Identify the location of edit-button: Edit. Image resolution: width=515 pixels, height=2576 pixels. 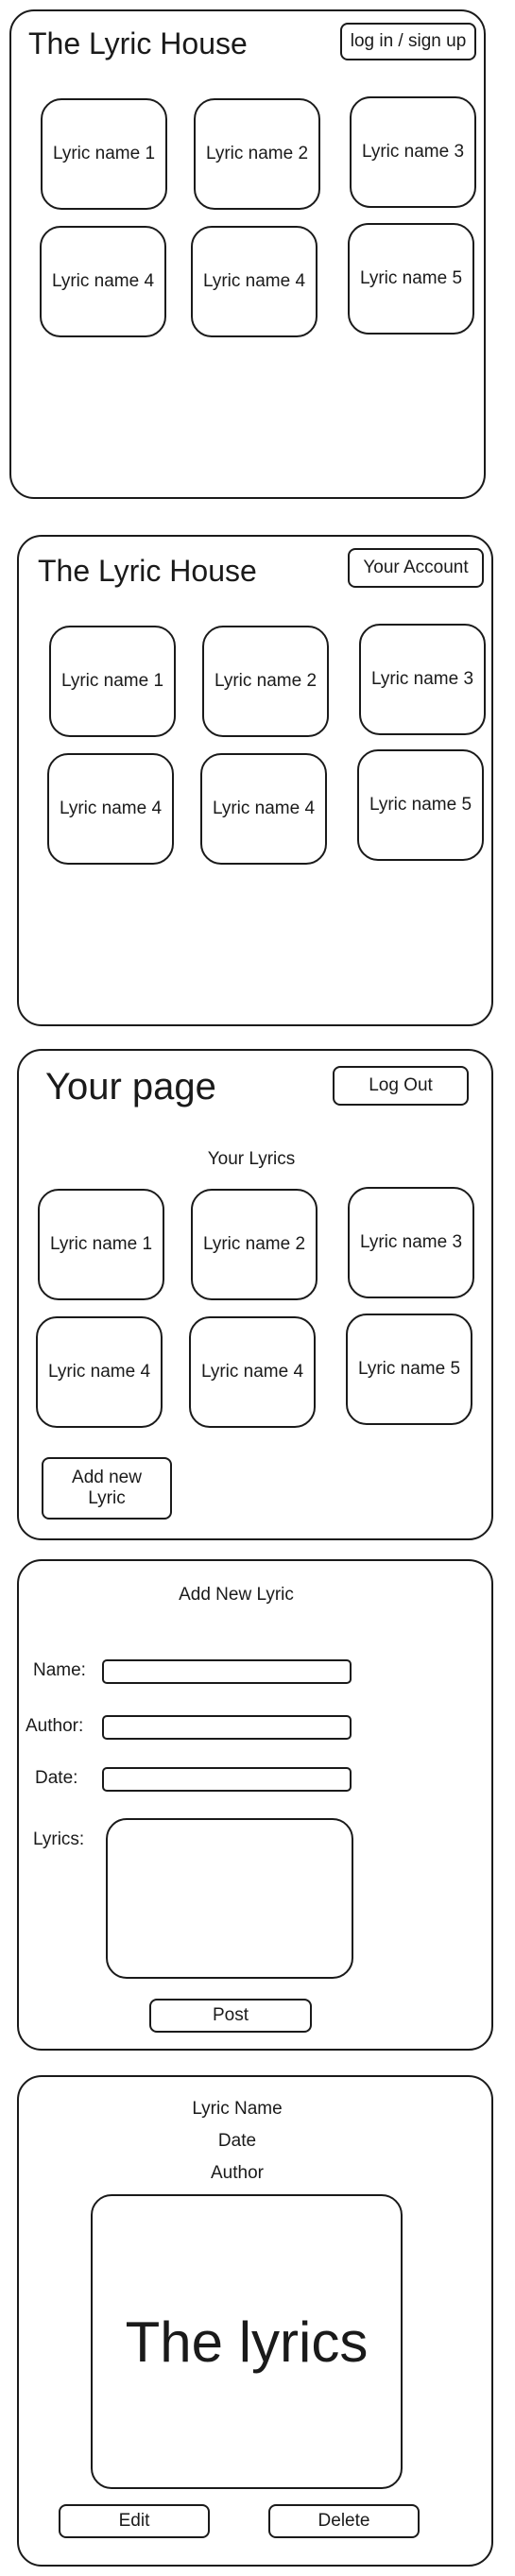
(134, 2521).